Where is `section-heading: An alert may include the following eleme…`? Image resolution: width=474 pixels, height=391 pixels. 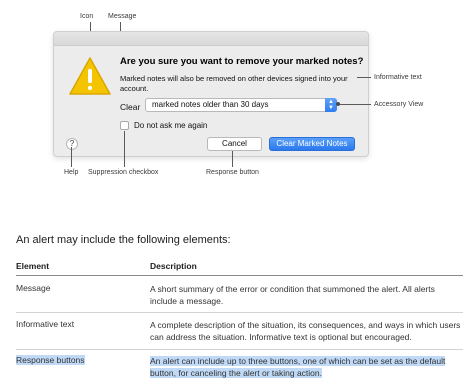 section-heading: An alert may include the following eleme… is located at coordinates (123, 240).